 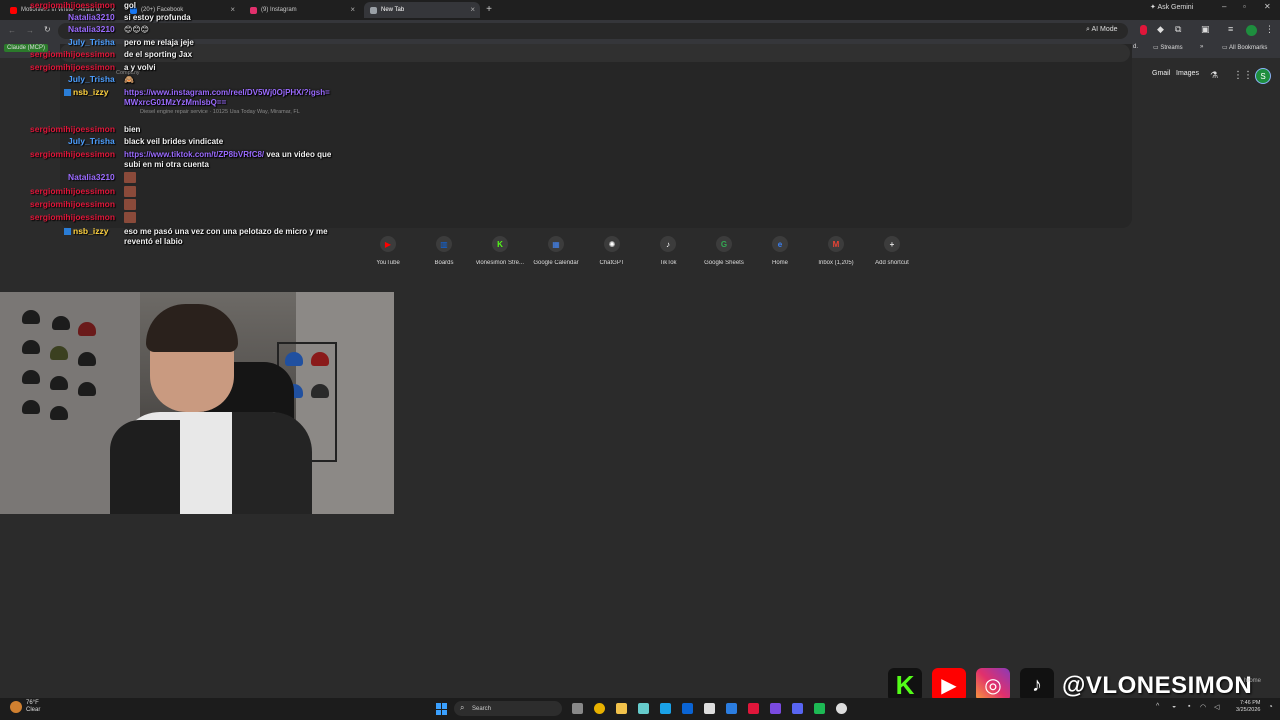 What do you see at coordinates (709, 708) in the screenshot?
I see `store-icon` at bounding box center [709, 708].